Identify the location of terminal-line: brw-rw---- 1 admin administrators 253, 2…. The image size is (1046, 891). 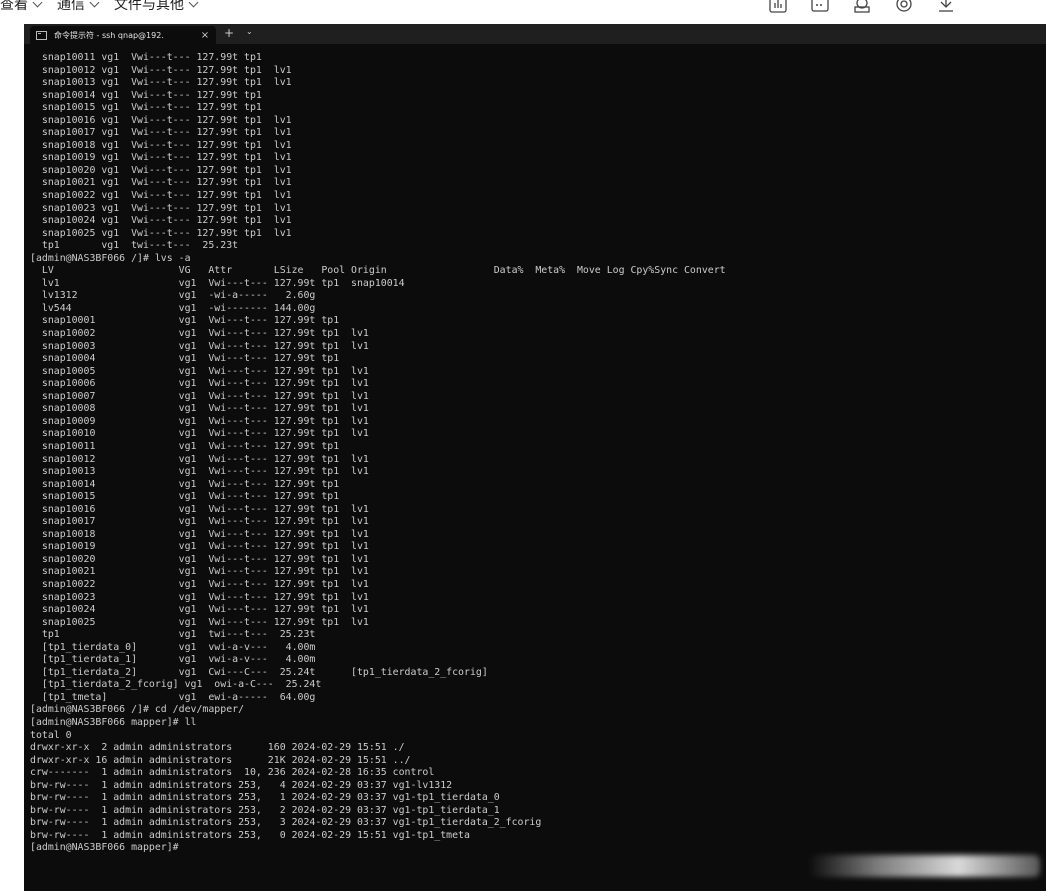
(265, 810).